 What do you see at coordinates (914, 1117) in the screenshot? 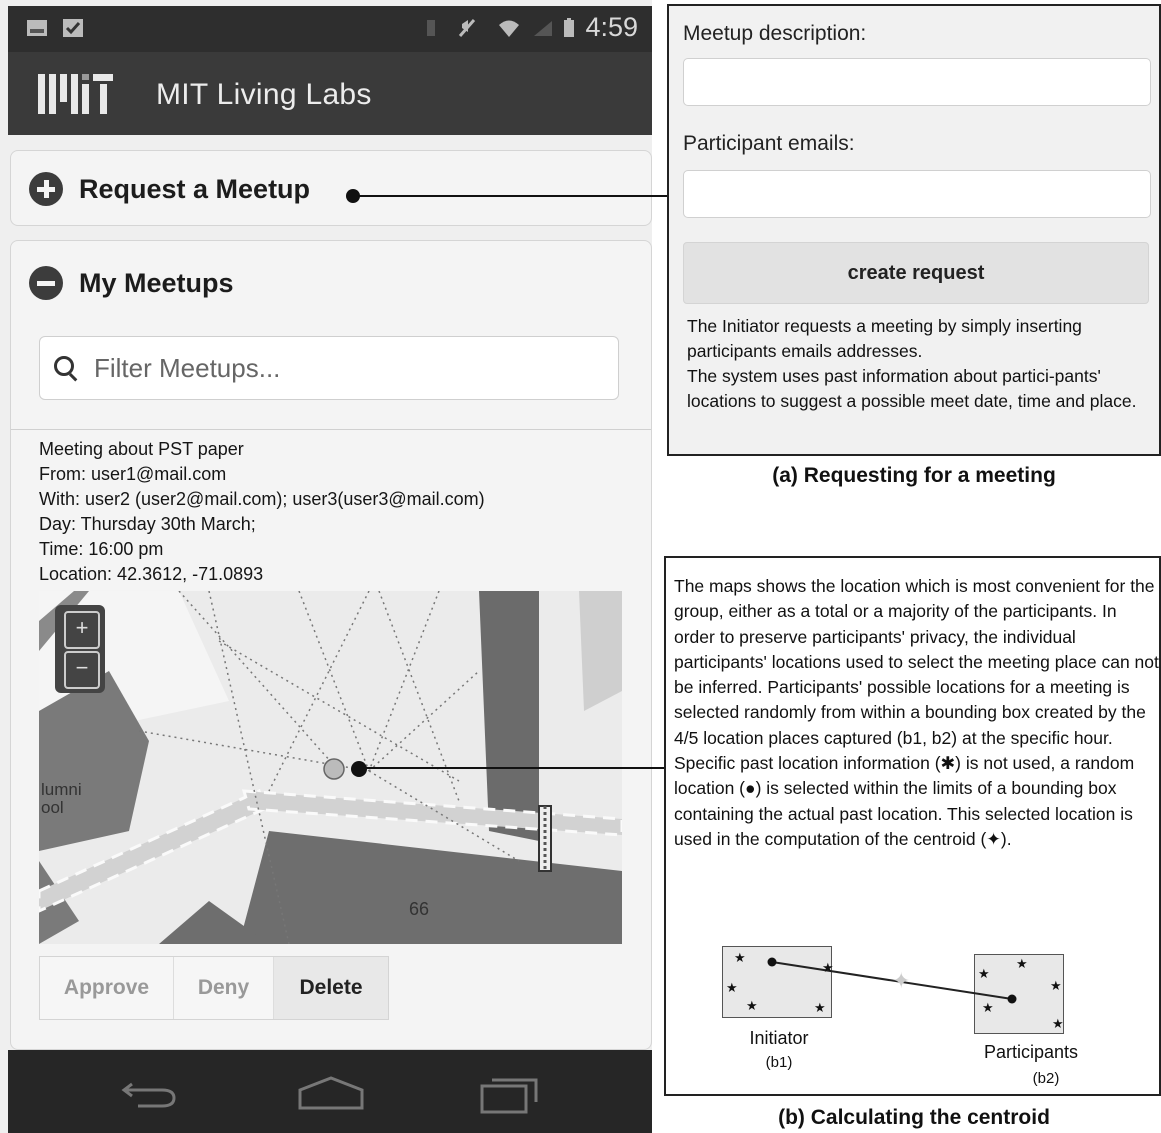
I see `caption-b: (b) Calculating the centroid` at bounding box center [914, 1117].